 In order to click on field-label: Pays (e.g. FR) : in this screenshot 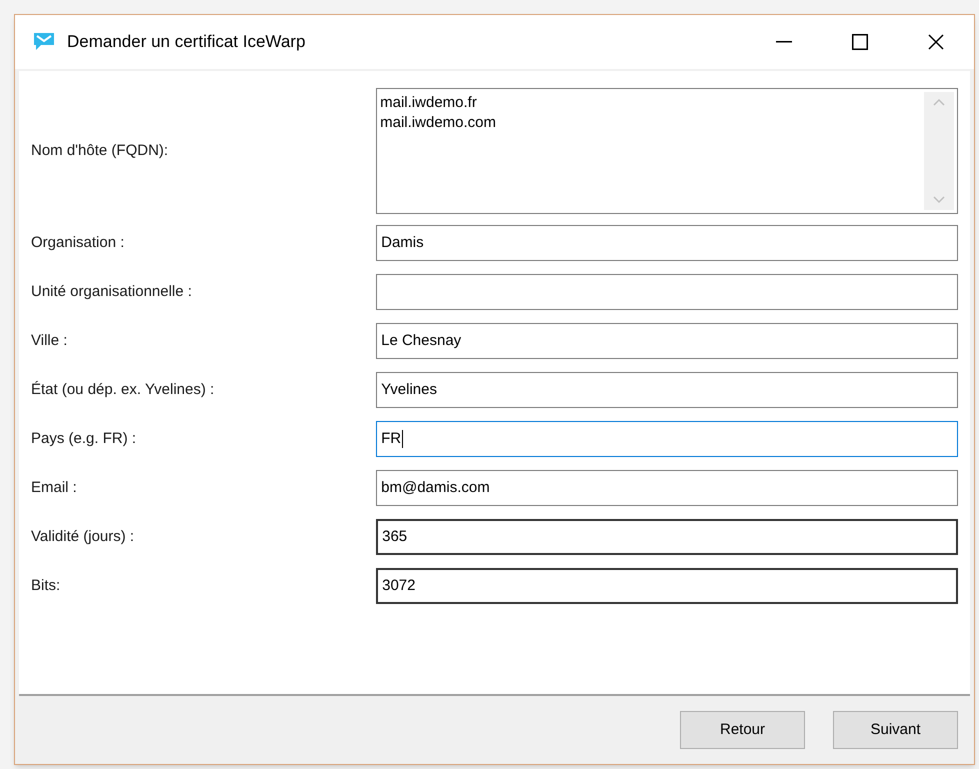, I will do `click(84, 438)`.